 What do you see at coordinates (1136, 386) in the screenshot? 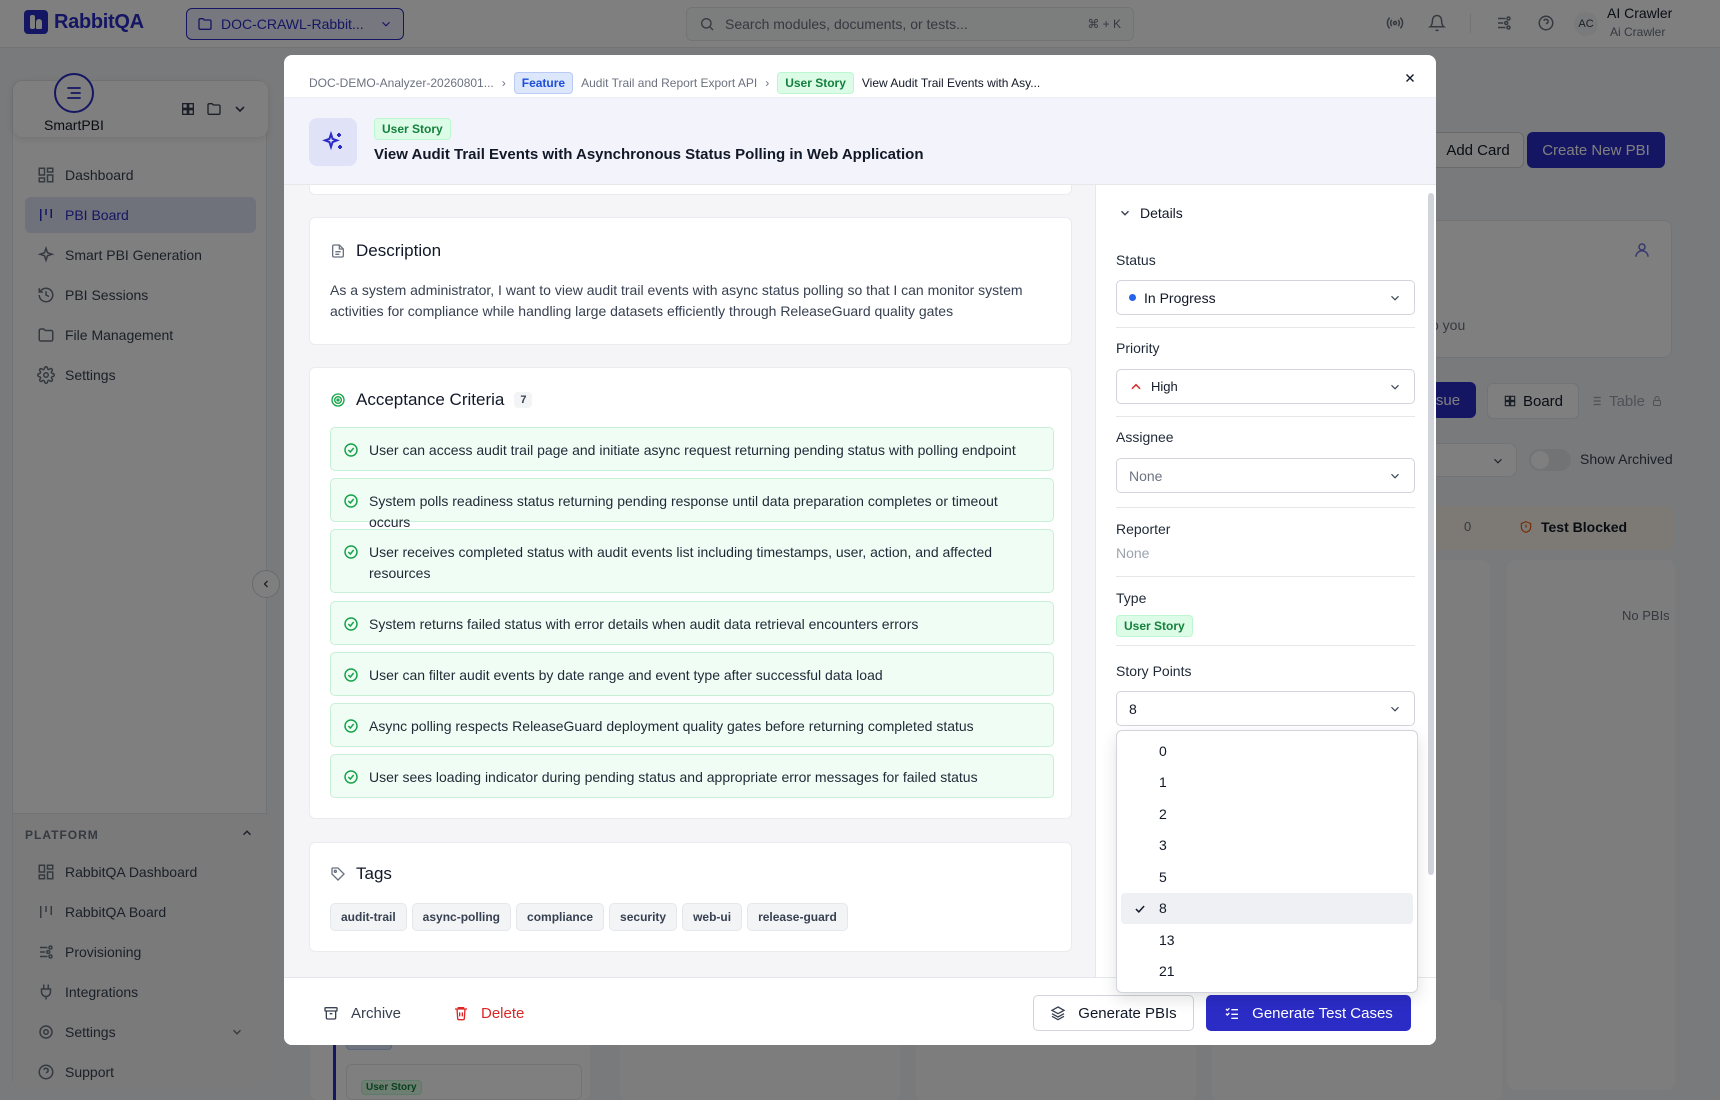
I see `chevron-up-priority-icon` at bounding box center [1136, 386].